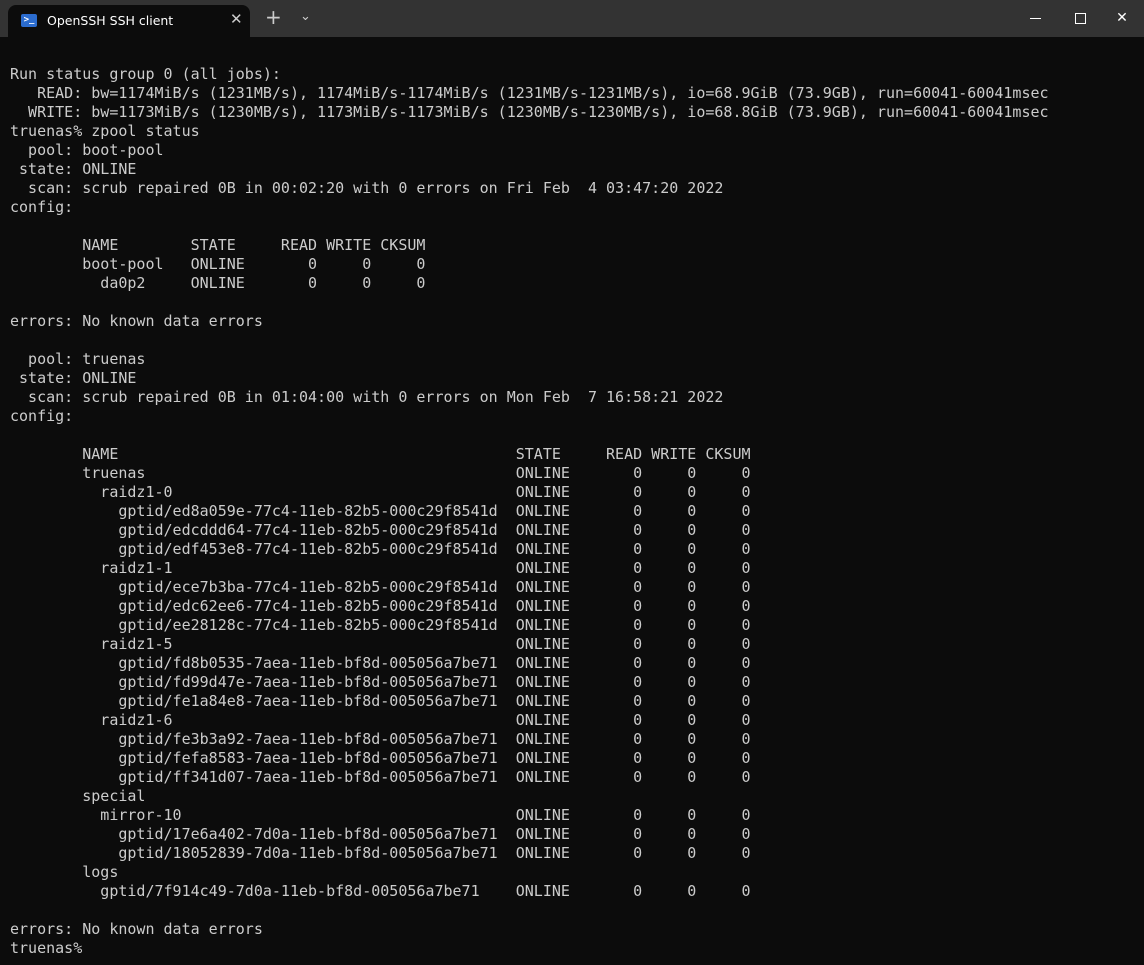 This screenshot has height=965, width=1144. I want to click on new-tab-button: +, so click(273, 17).